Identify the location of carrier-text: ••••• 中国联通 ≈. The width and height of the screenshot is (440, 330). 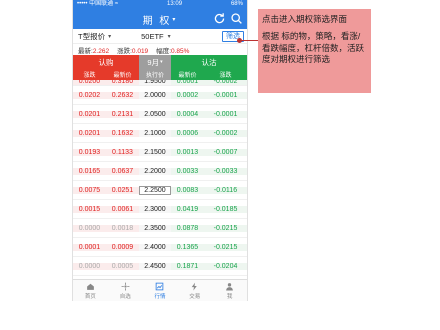
(98, 4).